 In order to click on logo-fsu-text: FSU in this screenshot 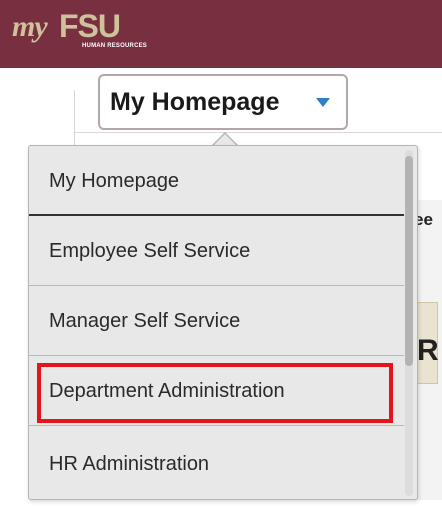, I will do `click(90, 26)`.